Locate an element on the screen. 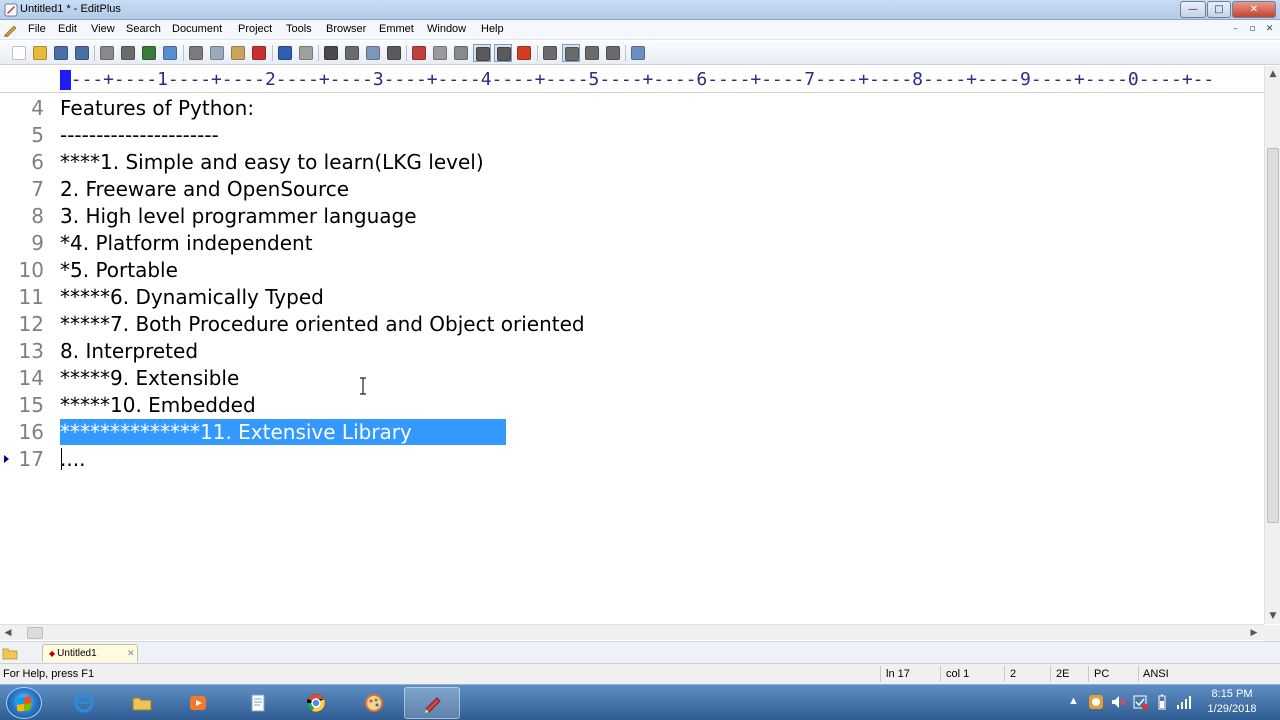  line-text: *****10. Embedded is located at coordinates (158, 405).